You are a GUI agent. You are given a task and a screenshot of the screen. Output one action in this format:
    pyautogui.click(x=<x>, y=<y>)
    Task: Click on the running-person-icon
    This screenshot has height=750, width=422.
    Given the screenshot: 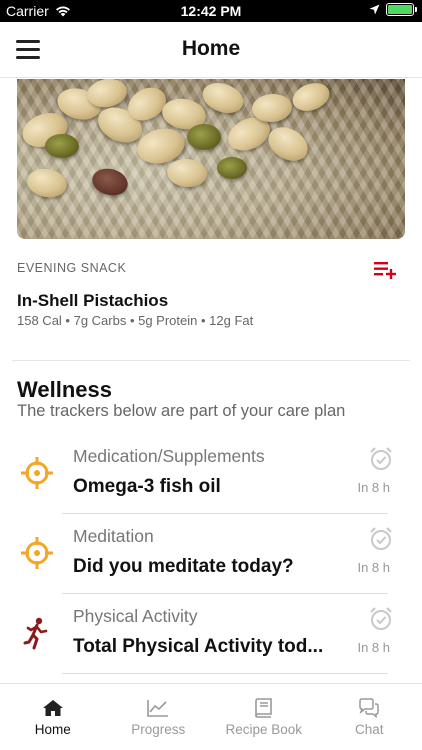 What is the action you would take?
    pyautogui.click(x=35, y=633)
    